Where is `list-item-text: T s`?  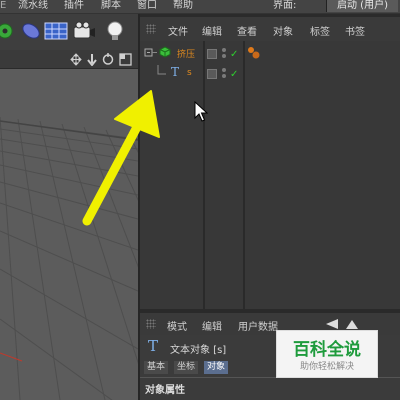
list-item-text: T s is located at coordinates (180, 73).